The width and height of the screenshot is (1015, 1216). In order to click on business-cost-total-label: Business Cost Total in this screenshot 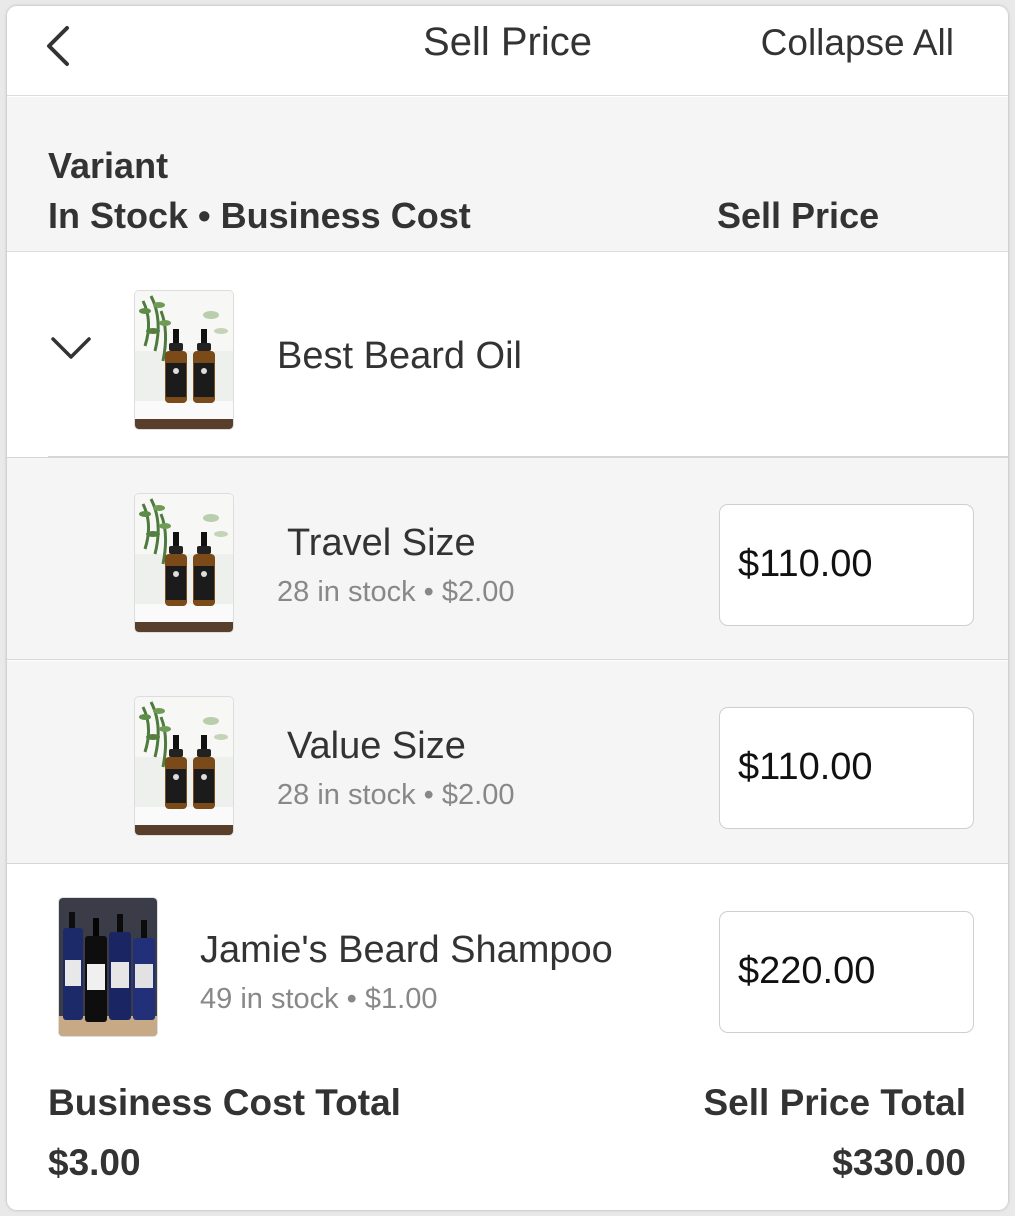, I will do `click(224, 1102)`.